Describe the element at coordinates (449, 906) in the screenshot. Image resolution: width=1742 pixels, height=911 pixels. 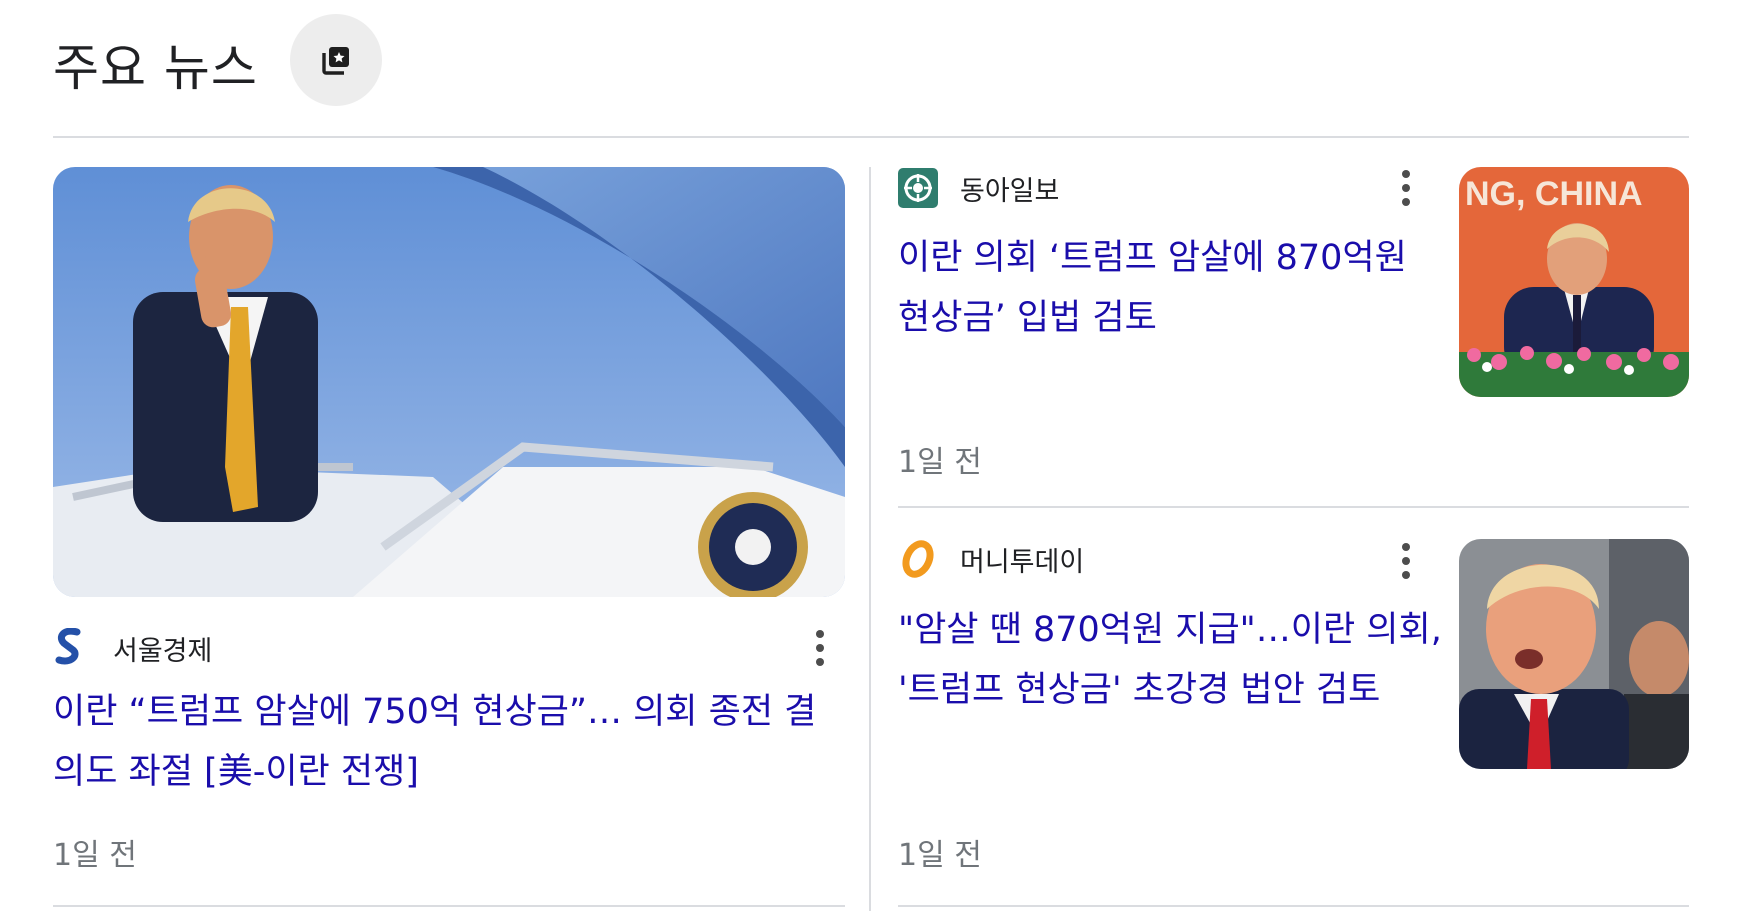
I see `main-story-bottom-divider` at that location.